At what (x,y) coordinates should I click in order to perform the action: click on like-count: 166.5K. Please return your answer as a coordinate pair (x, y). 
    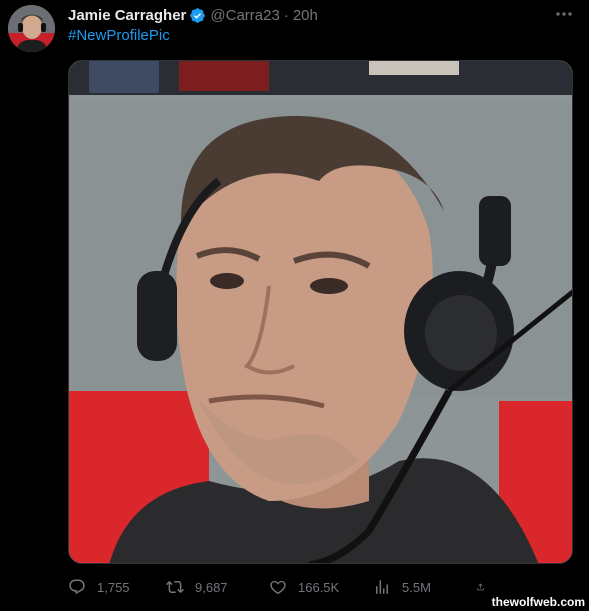
    Looking at the image, I should click on (319, 587).